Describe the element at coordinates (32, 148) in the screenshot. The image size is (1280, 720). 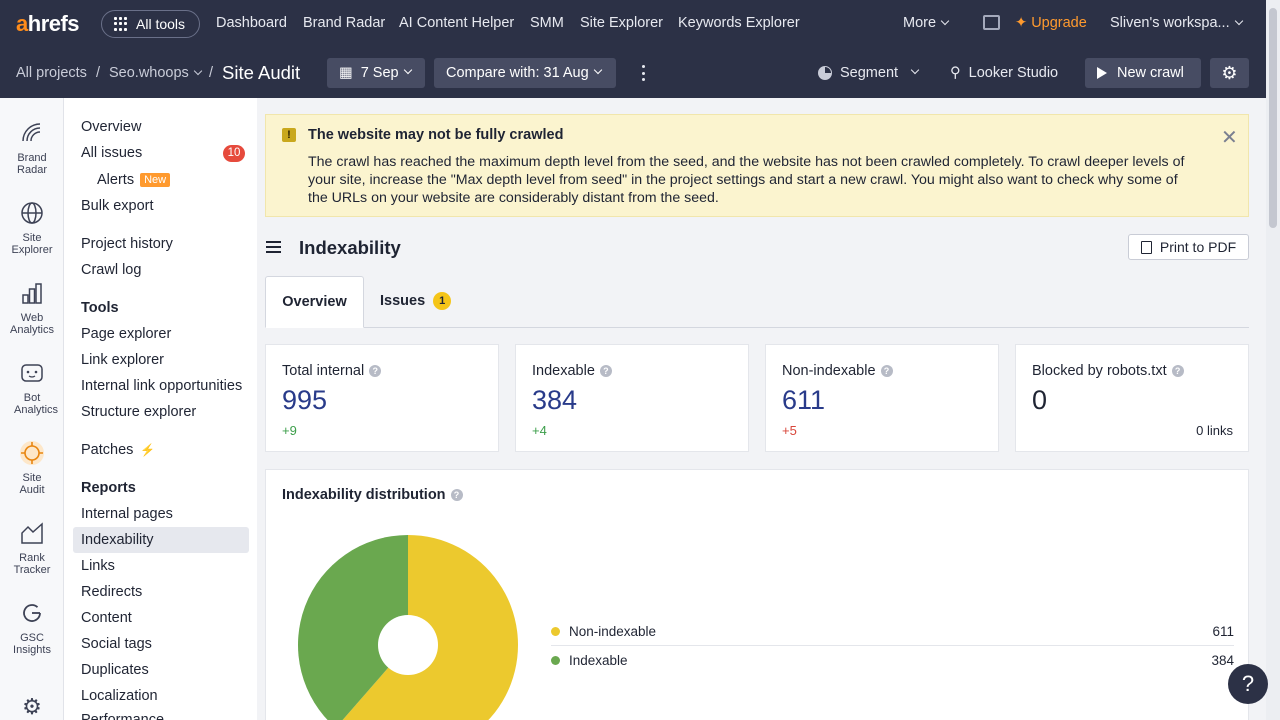
I see `rail-brand-radar: Brand Radar` at that location.